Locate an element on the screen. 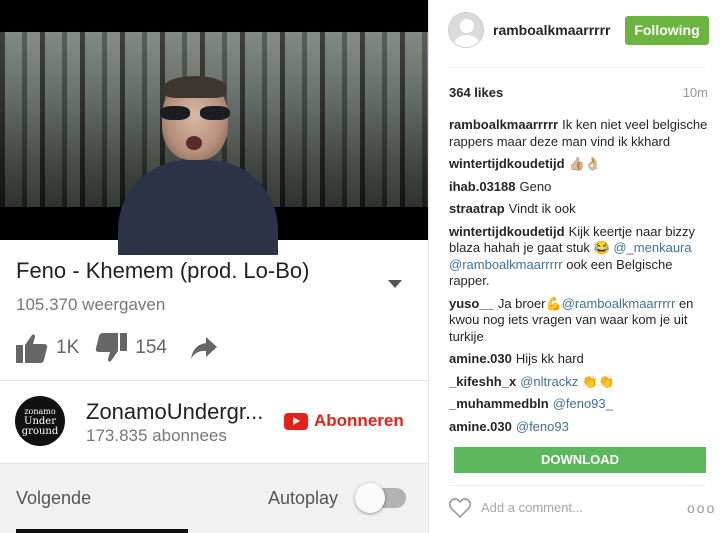 This screenshot has width=720, height=533. person-body is located at coordinates (198, 207).